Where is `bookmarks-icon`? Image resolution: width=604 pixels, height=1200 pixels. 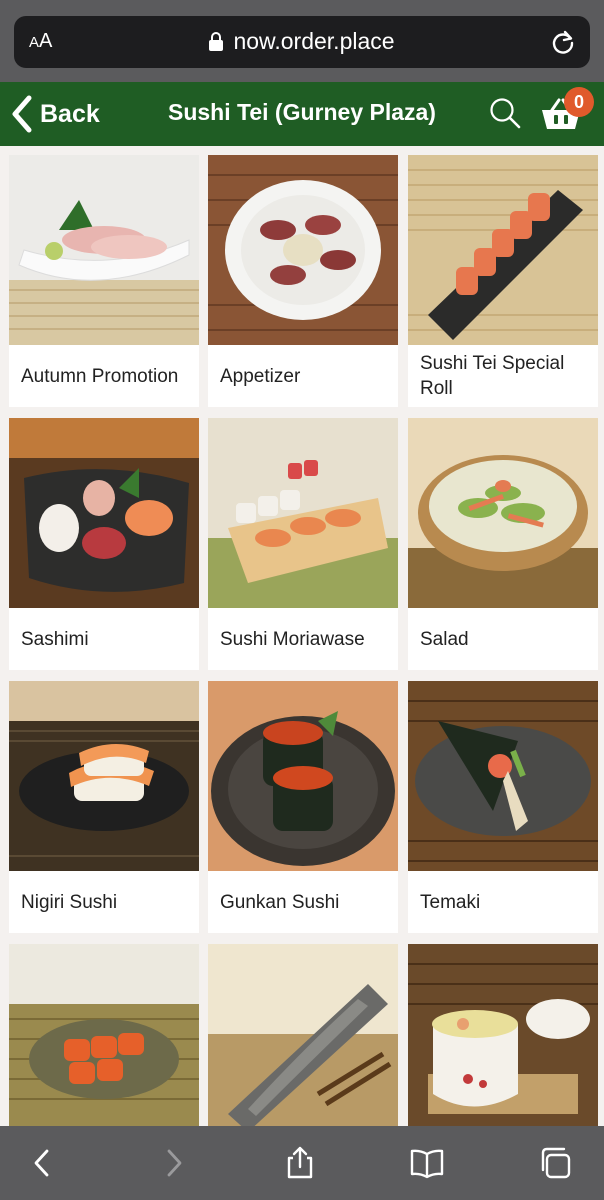
bookmarks-icon is located at coordinates (427, 1164).